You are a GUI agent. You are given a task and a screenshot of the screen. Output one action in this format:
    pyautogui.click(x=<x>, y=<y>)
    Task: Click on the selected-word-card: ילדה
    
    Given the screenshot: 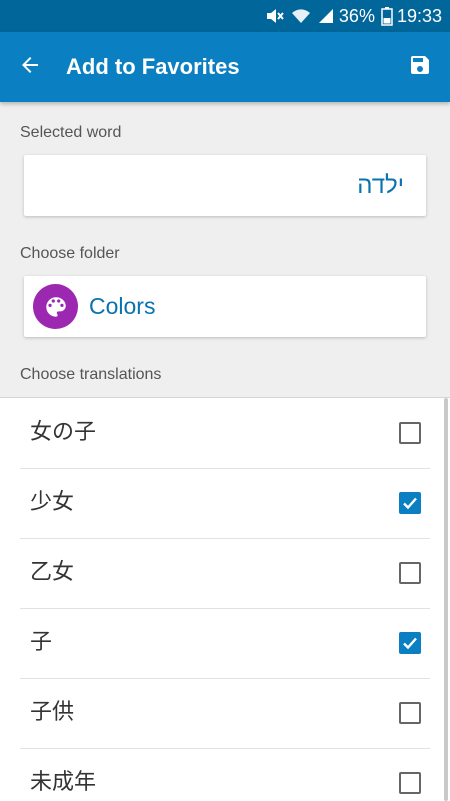 What is the action you would take?
    pyautogui.click(x=225, y=185)
    